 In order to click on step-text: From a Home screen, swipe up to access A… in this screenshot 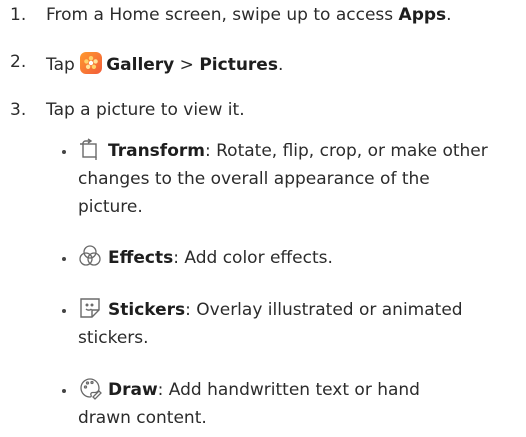, I will do `click(249, 15)`.